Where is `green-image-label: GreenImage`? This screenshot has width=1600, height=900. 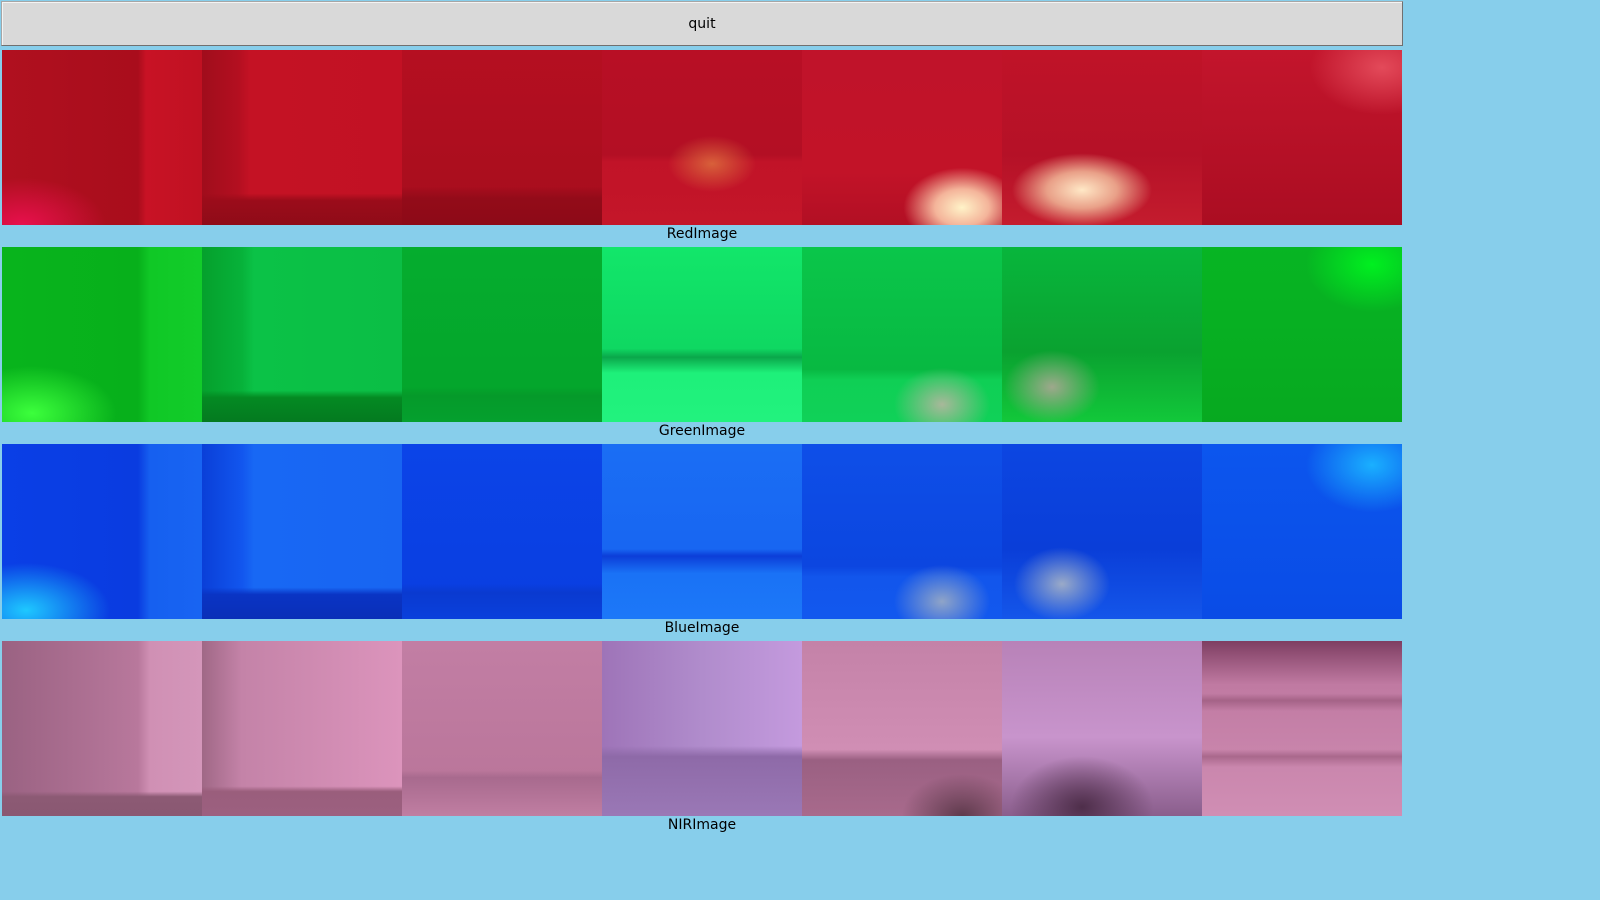
green-image-label: GreenImage is located at coordinates (702, 431).